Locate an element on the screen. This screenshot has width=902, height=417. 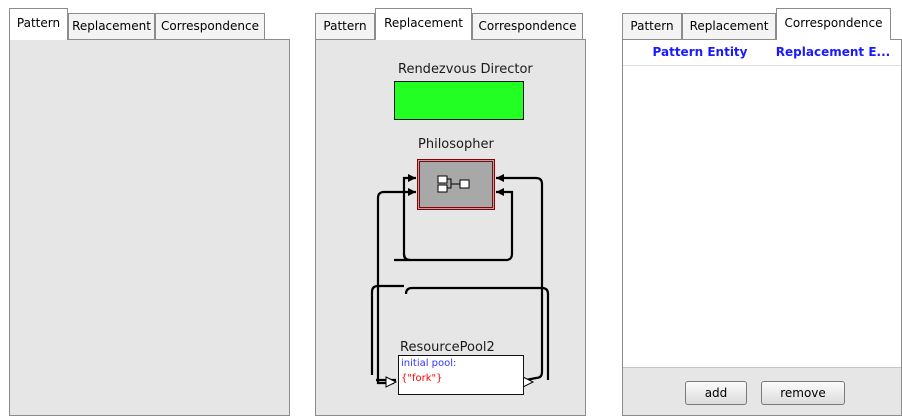
actor-label: Philosopher is located at coordinates (456, 144).